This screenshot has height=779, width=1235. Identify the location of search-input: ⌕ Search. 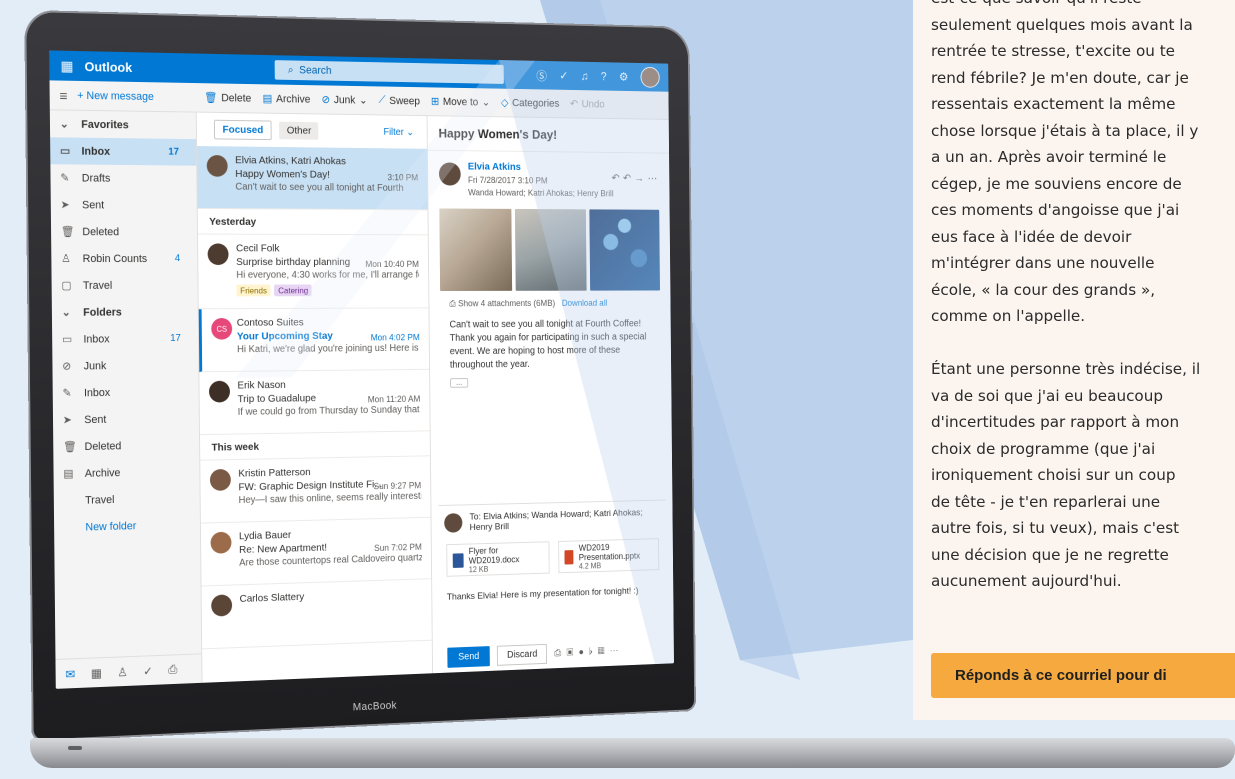
(389, 72).